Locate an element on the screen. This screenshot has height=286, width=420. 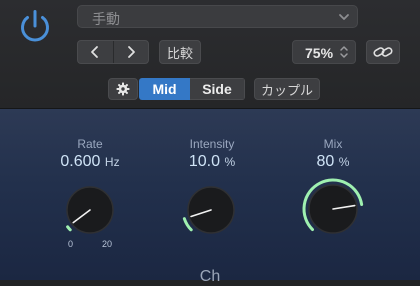
mid-side-segmented-control: Mid Side is located at coordinates (192, 89).